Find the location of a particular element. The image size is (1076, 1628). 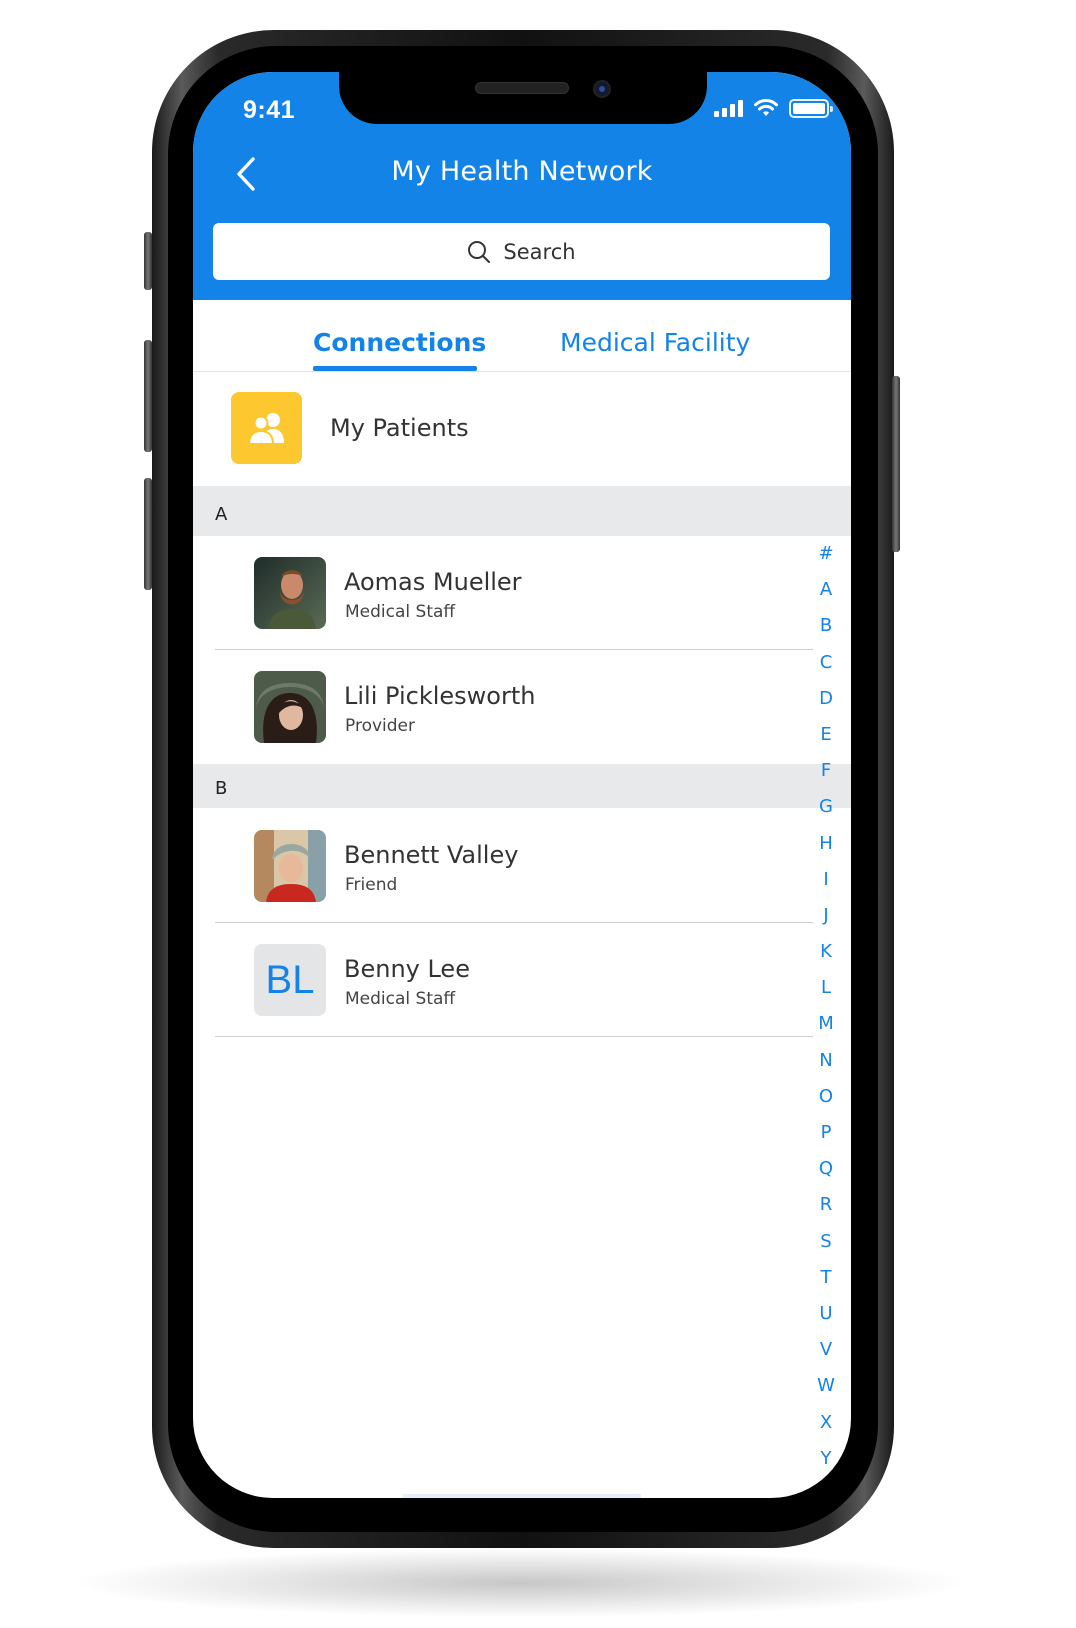

index-letter: W is located at coordinates (826, 1386).